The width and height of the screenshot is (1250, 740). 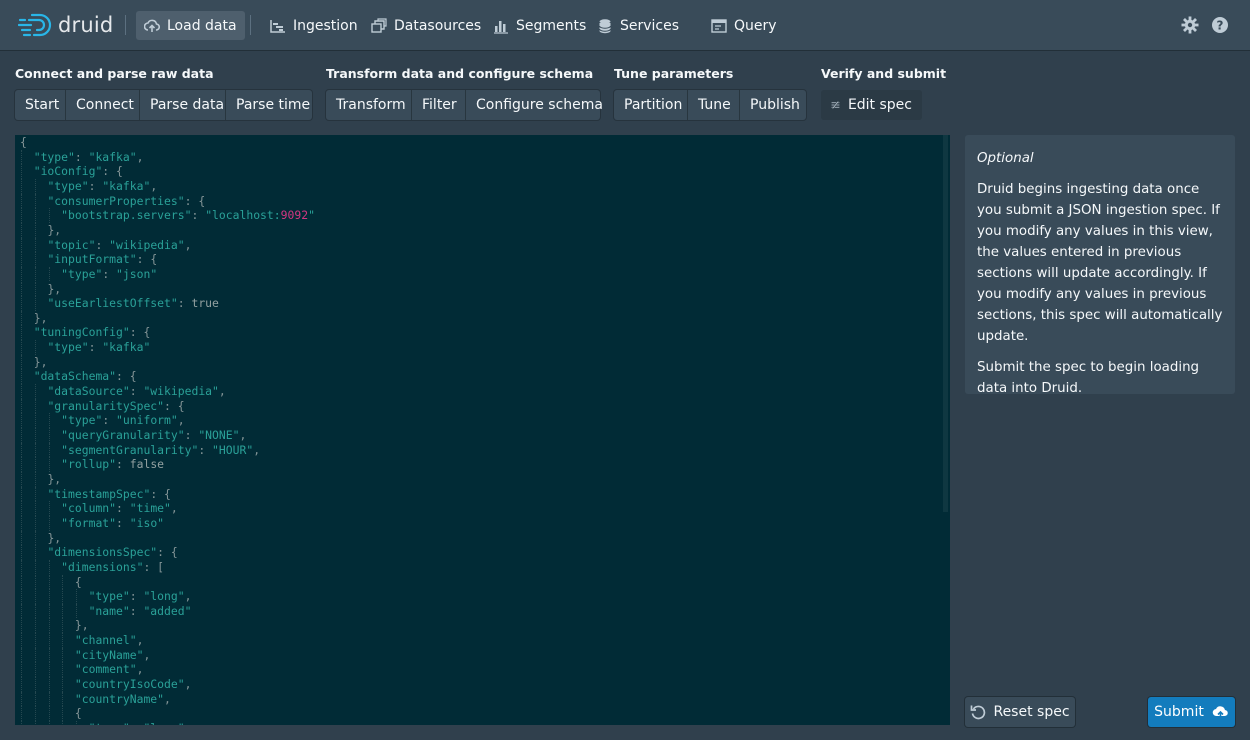 I want to click on code-line: "dataSource": "wikipedia",, so click(x=136, y=391).